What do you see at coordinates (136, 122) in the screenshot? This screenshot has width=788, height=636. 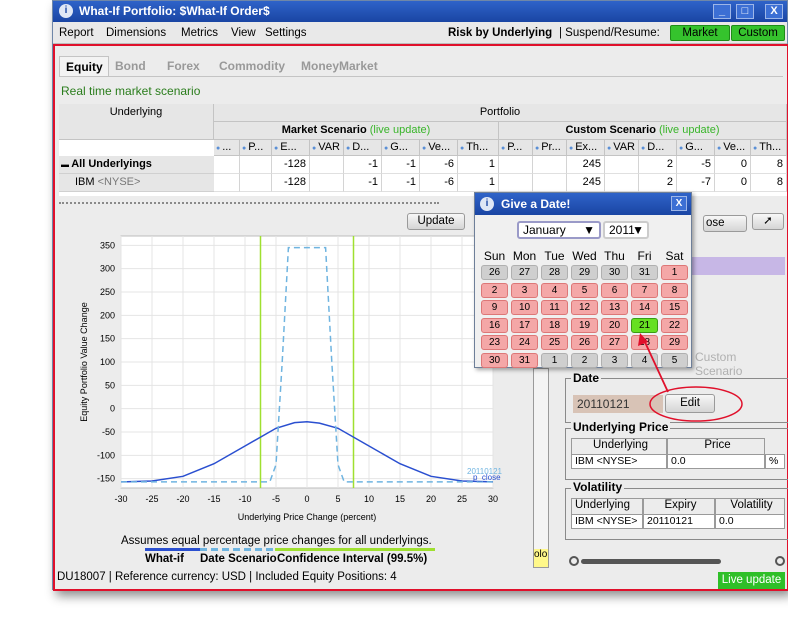 I see `underlying-header: Underlying` at bounding box center [136, 122].